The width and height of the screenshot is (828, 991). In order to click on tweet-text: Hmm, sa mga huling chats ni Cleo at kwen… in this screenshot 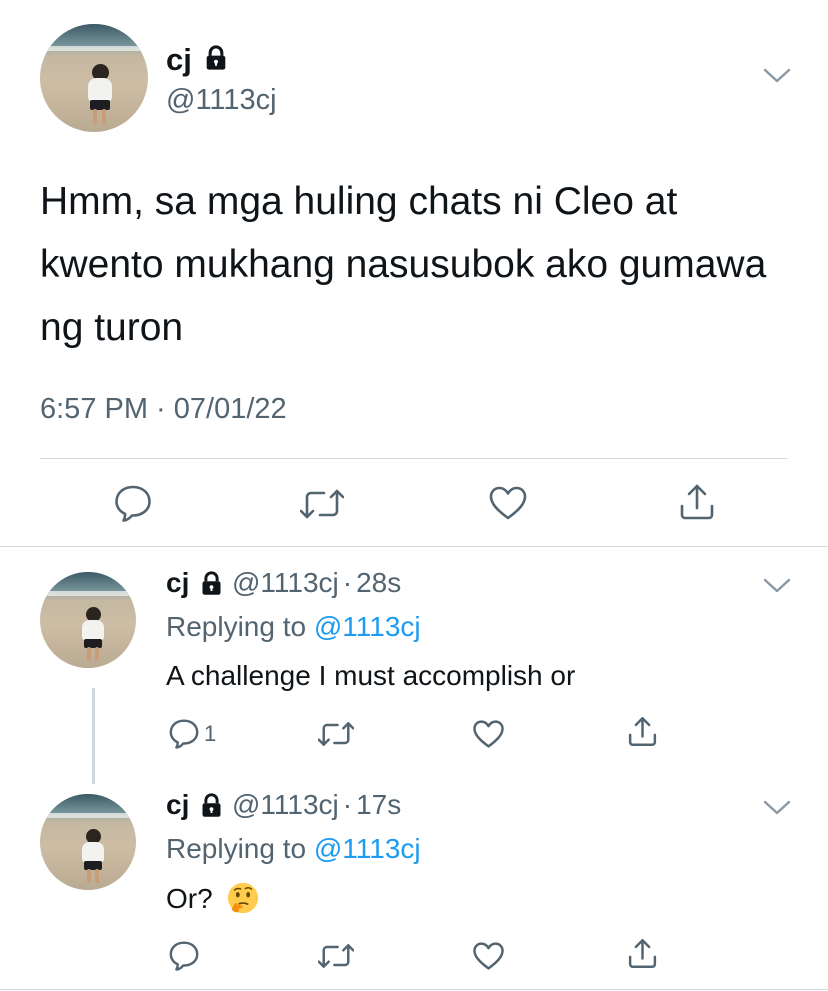, I will do `click(403, 264)`.